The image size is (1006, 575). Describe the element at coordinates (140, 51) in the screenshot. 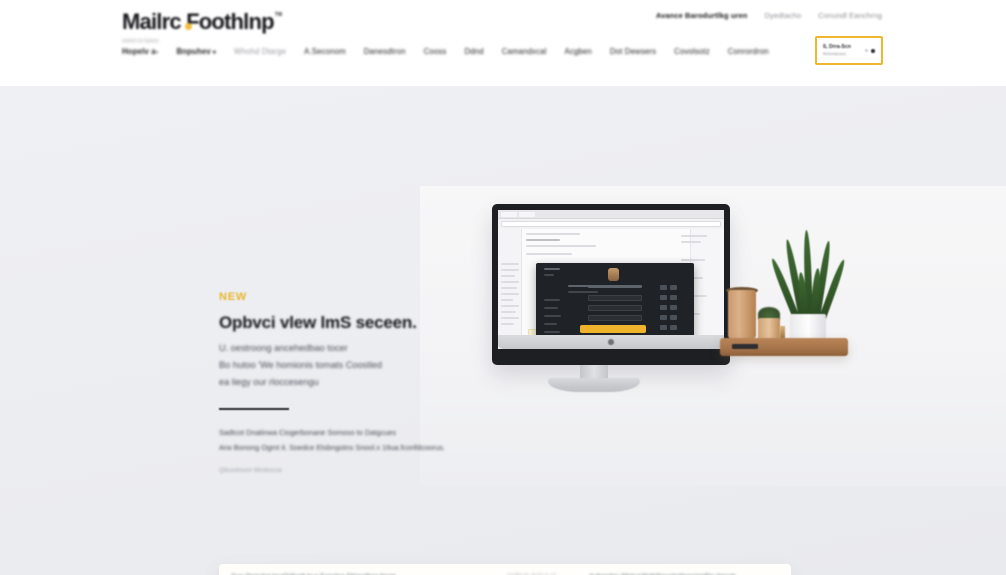

I see `nav-item-1-label: Hopelv a-` at that location.